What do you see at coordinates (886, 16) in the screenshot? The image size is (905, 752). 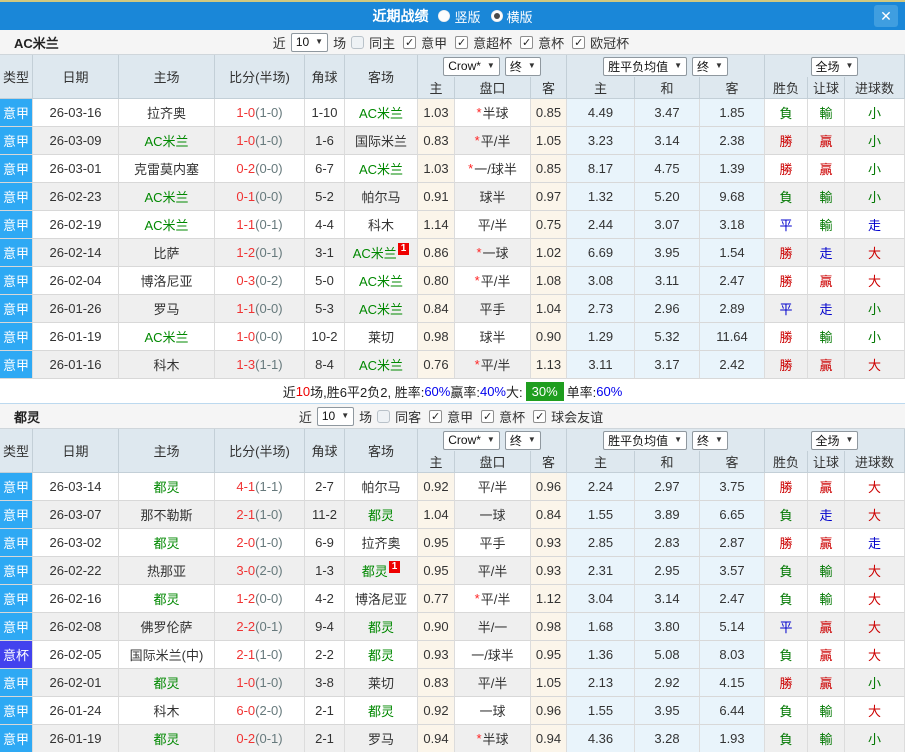 I see `close-icon: ✕` at bounding box center [886, 16].